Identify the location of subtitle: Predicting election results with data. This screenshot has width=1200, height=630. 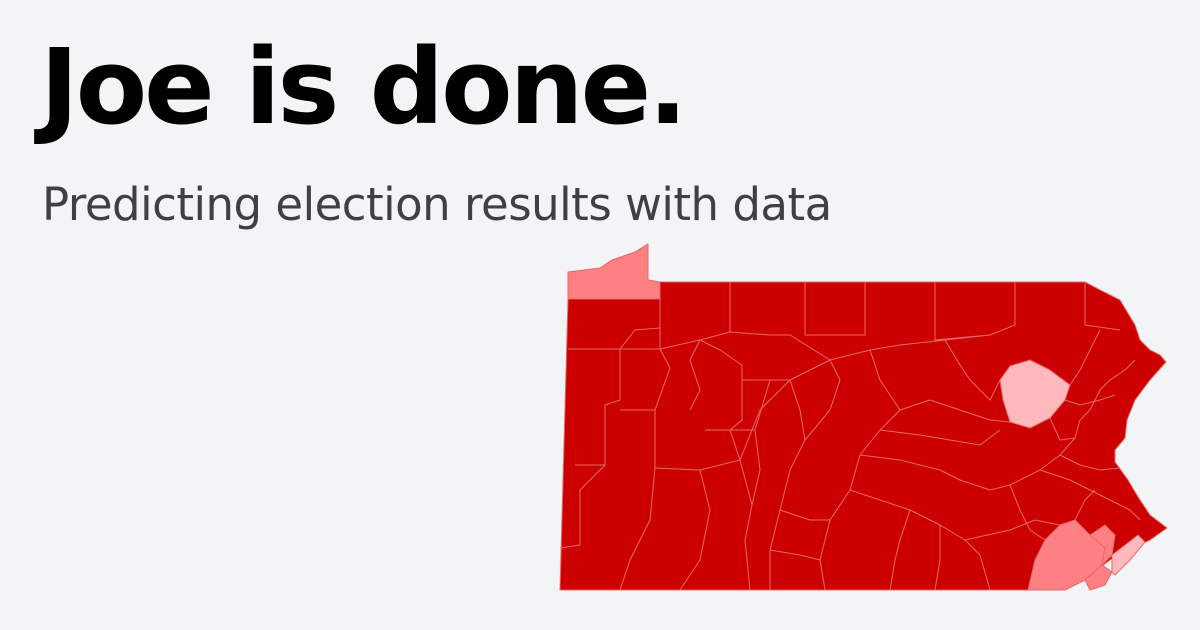
(437, 204).